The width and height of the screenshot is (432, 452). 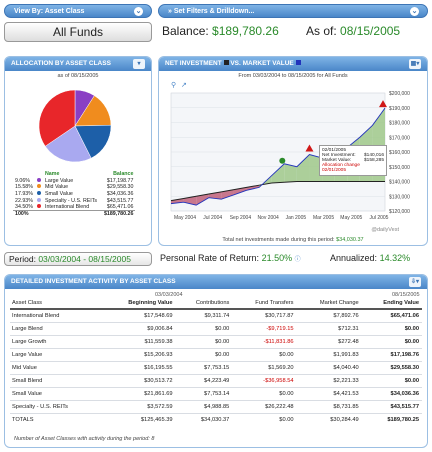 I want to click on chart-options-icon: ▦▾, so click(x=415, y=64).